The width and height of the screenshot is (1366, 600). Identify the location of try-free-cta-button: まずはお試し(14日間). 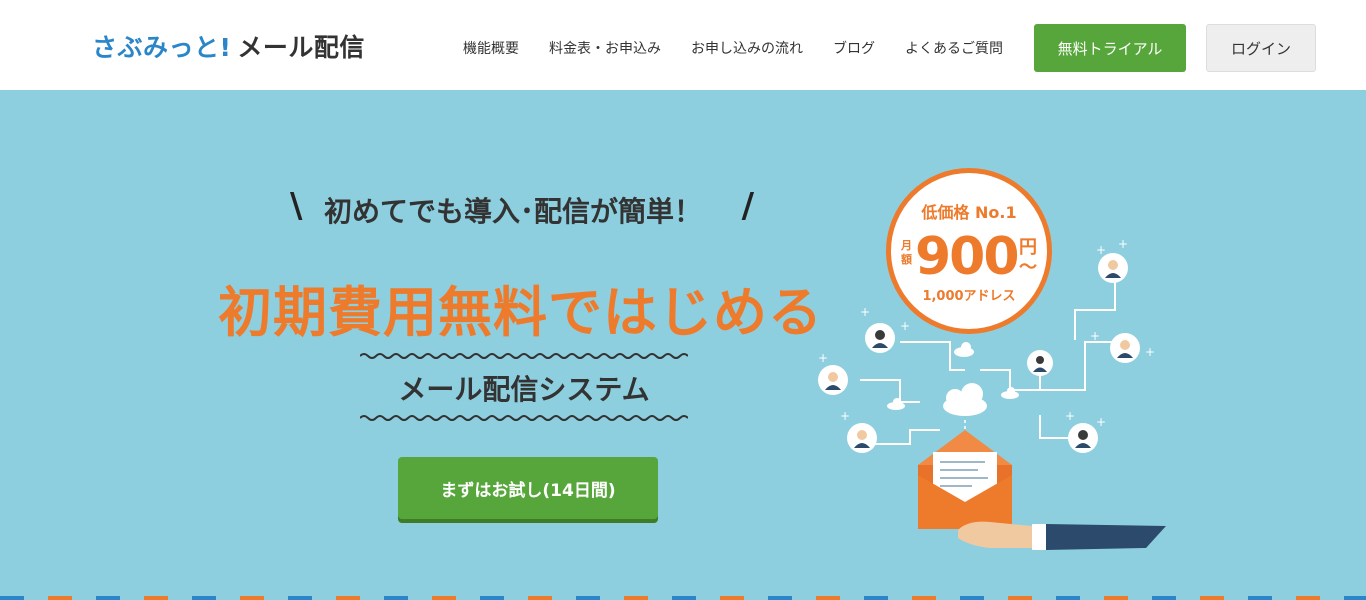
(528, 488).